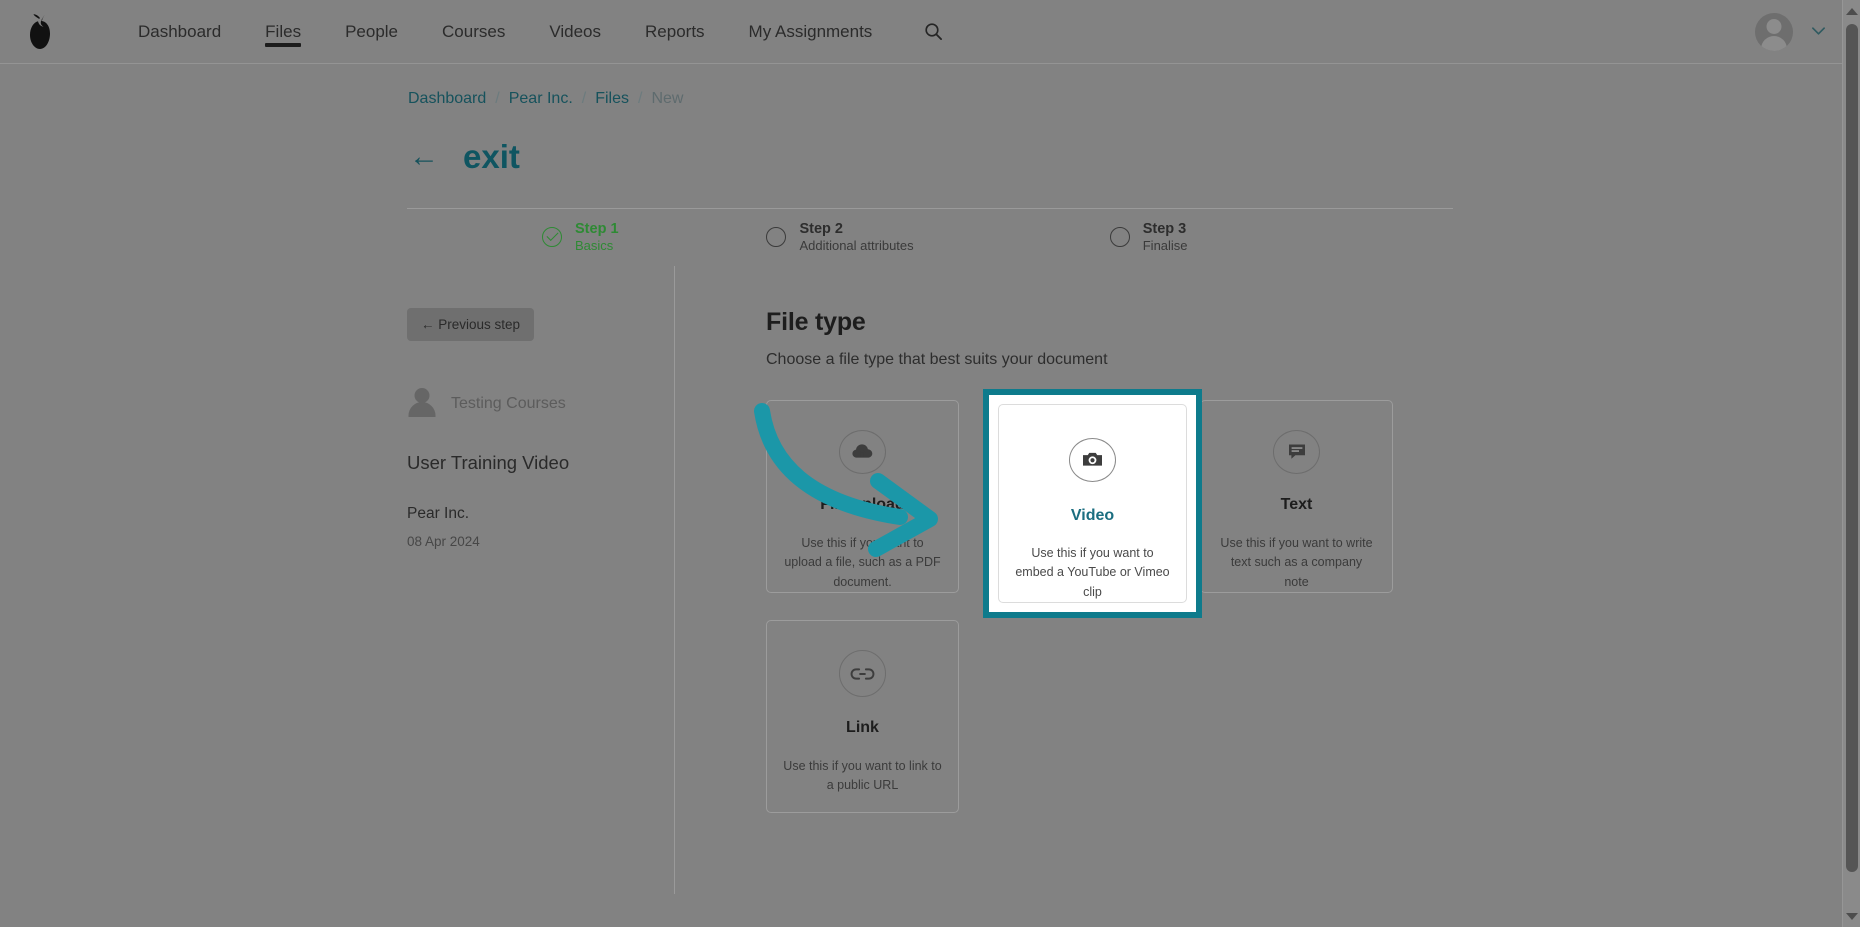  What do you see at coordinates (473, 32) in the screenshot?
I see `nav-item-courses: Courses` at bounding box center [473, 32].